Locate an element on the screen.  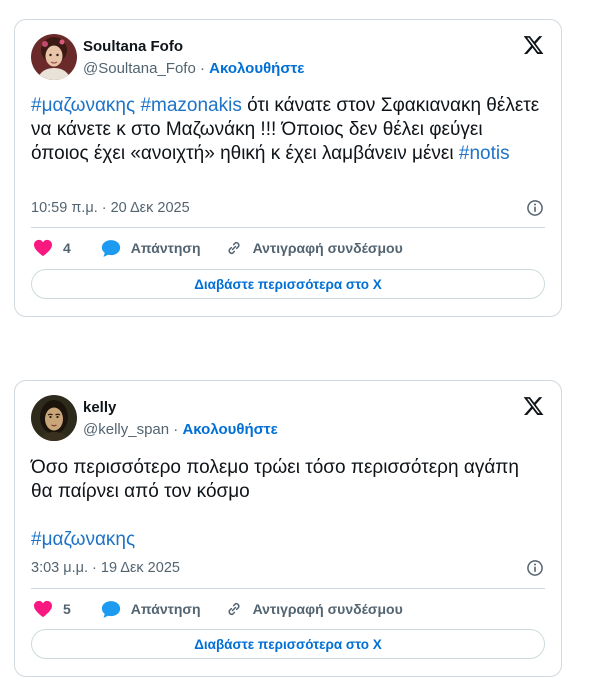
handle-row: @Soultana_Fofo · Ακολουθήστε is located at coordinates (193, 68).